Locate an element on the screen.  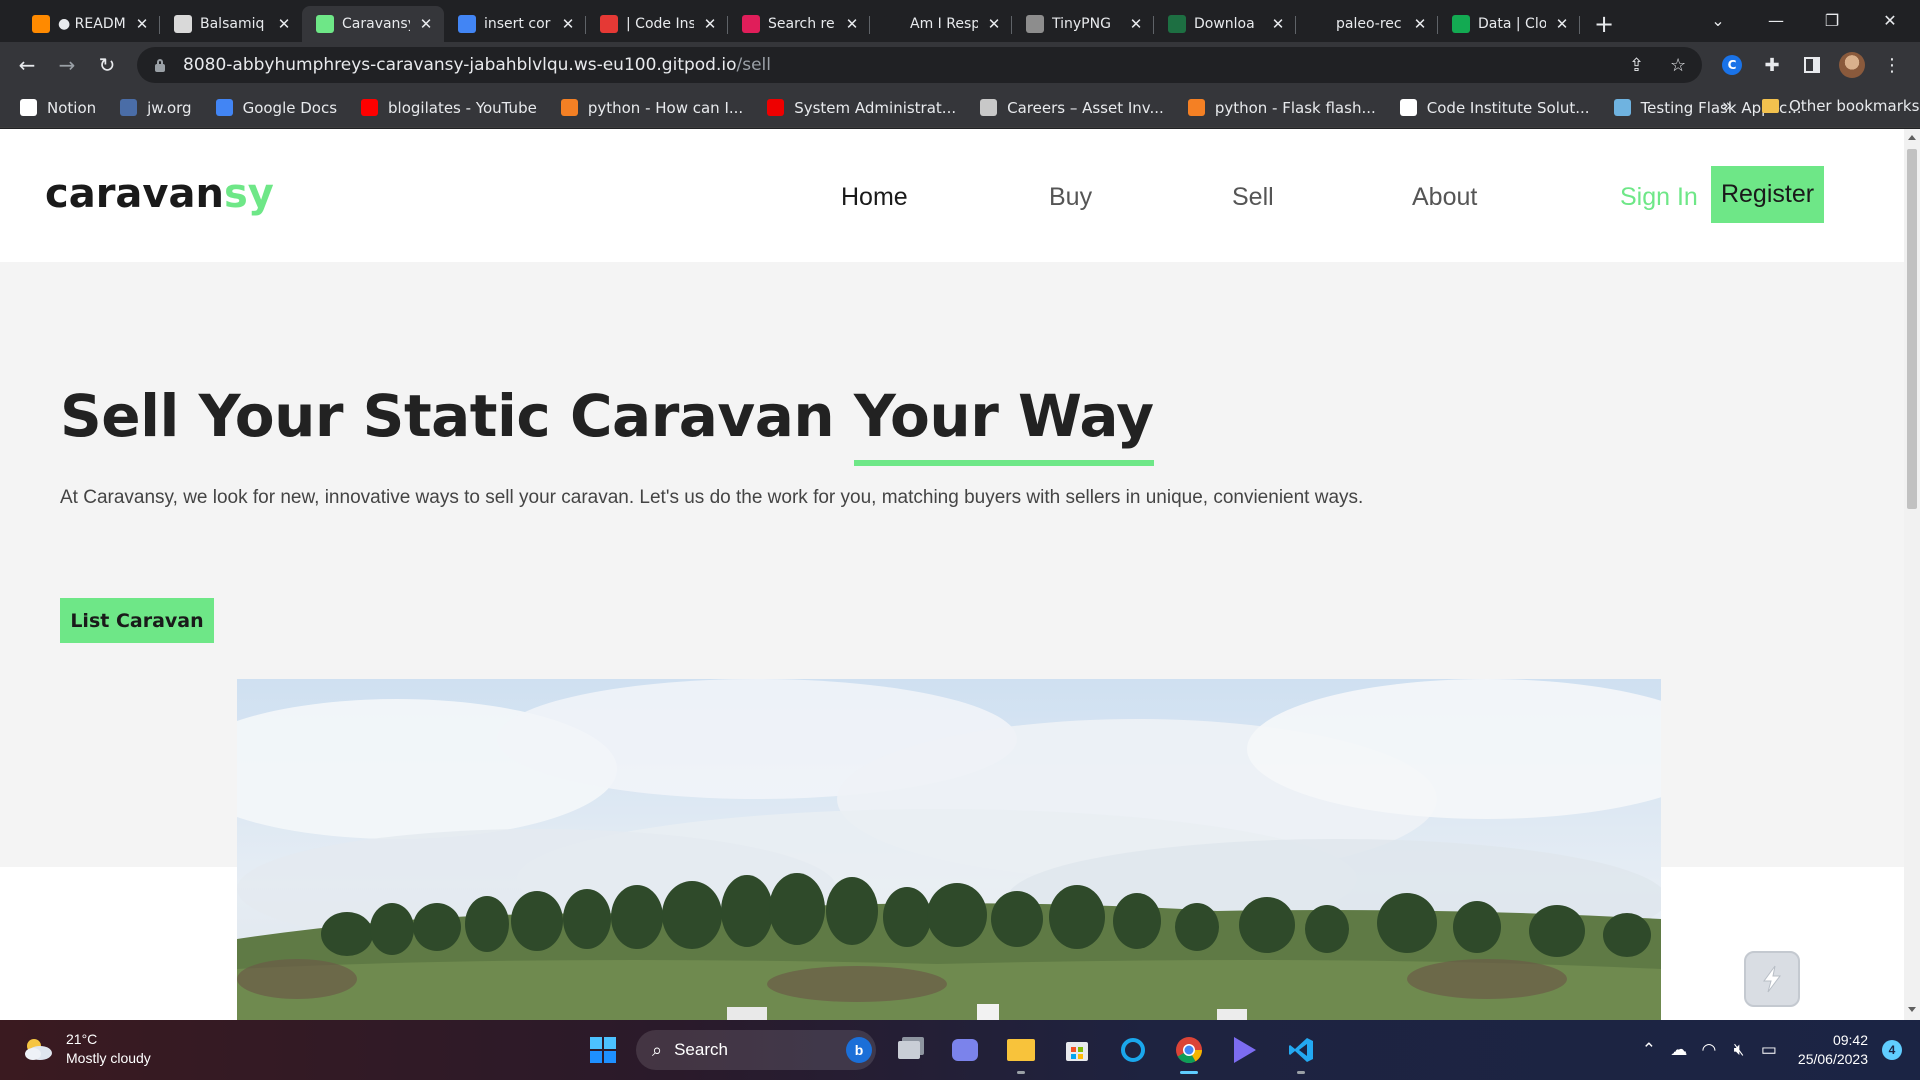
site-logo: caravansy is located at coordinates (159, 194).